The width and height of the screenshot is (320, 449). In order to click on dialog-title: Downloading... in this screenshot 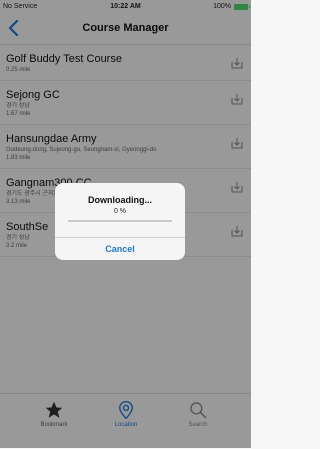, I will do `click(120, 200)`.